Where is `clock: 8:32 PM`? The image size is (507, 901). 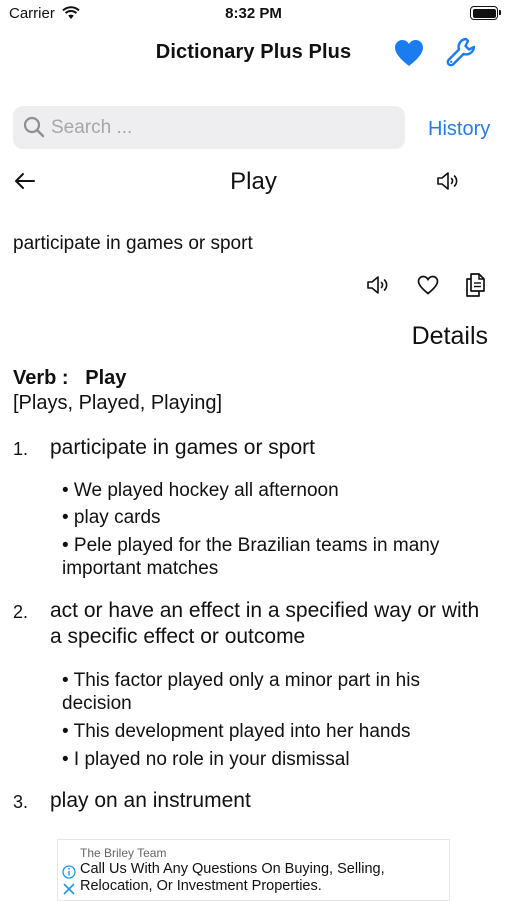
clock: 8:32 PM is located at coordinates (253, 13).